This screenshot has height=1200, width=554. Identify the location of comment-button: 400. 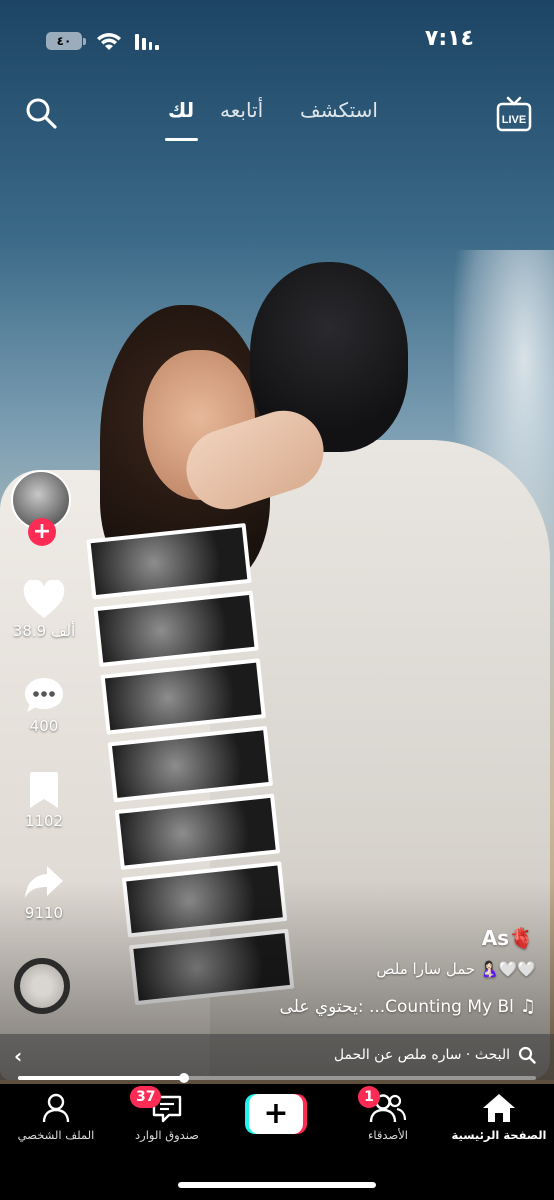
(44, 705).